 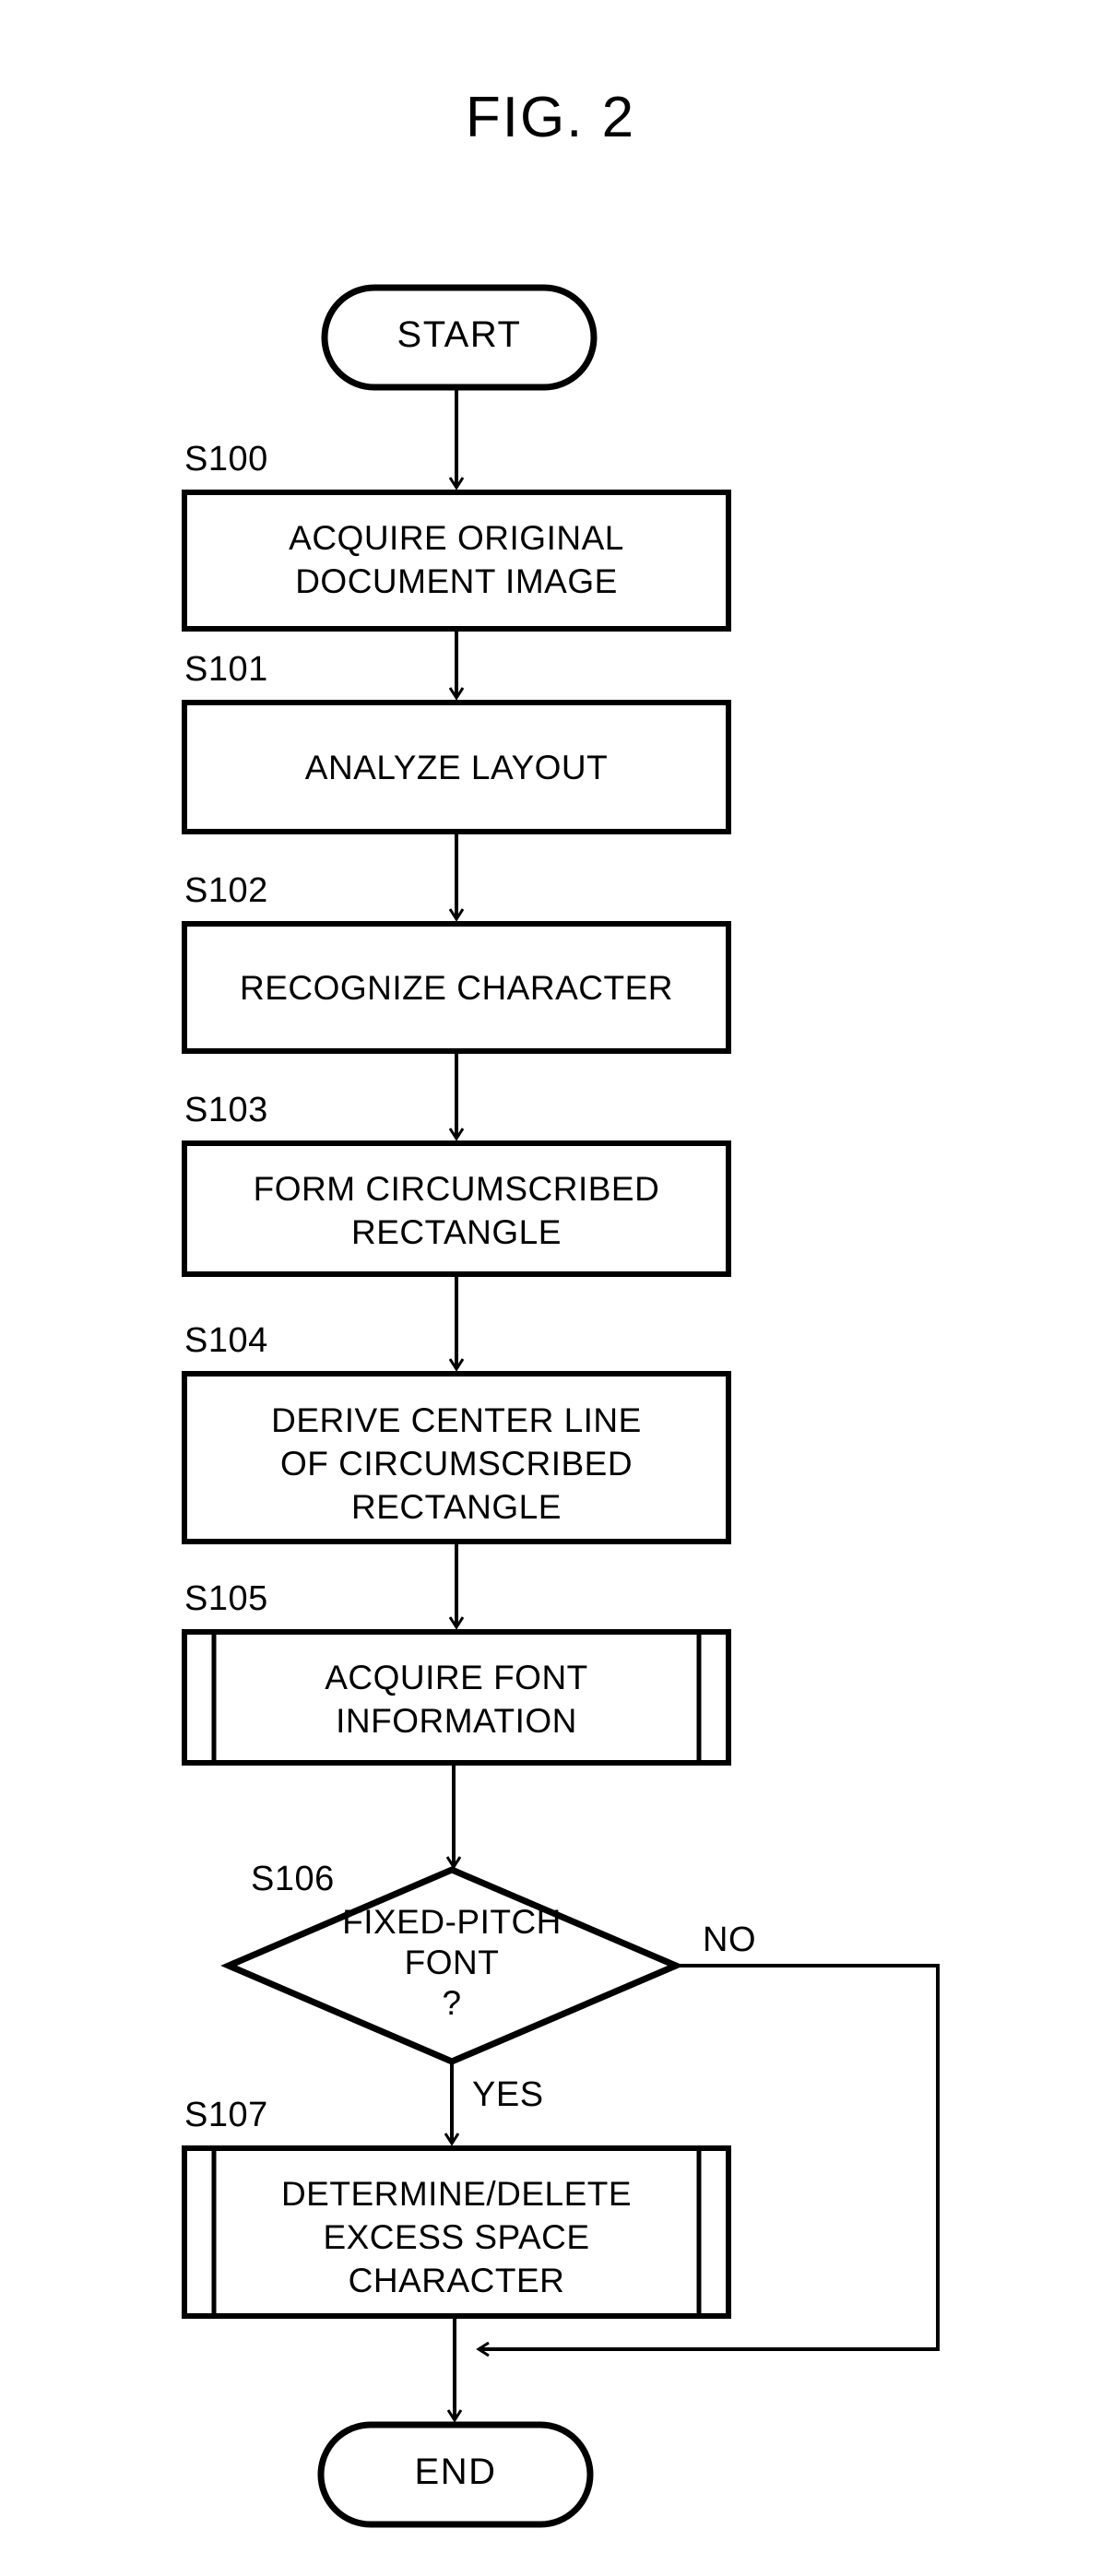 I want to click on node-start-shape, so click(x=459, y=337).